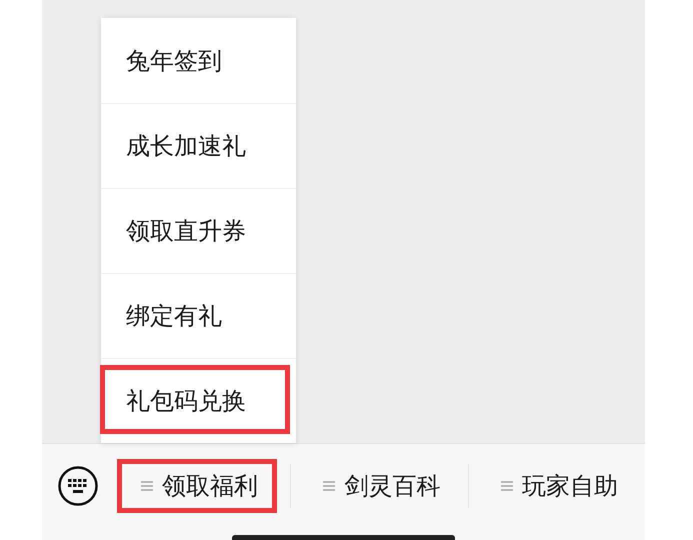  I want to click on keyboard-icon, so click(78, 486).